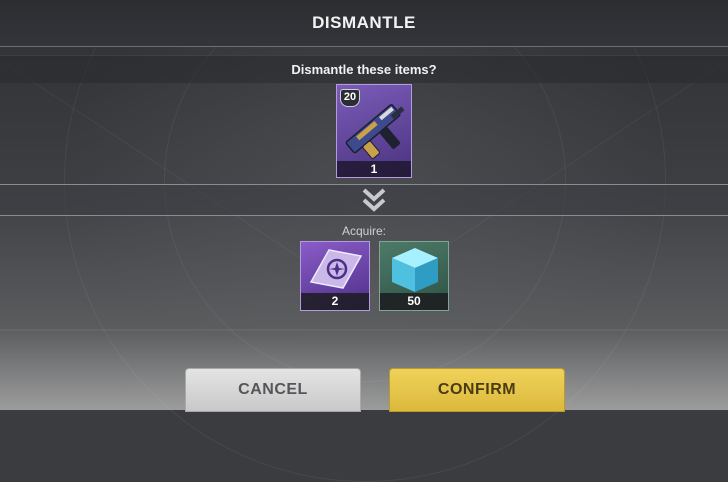 Image resolution: width=728 pixels, height=482 pixels. Describe the element at coordinates (374, 200) in the screenshot. I see `double-chevron-down-icon` at that location.